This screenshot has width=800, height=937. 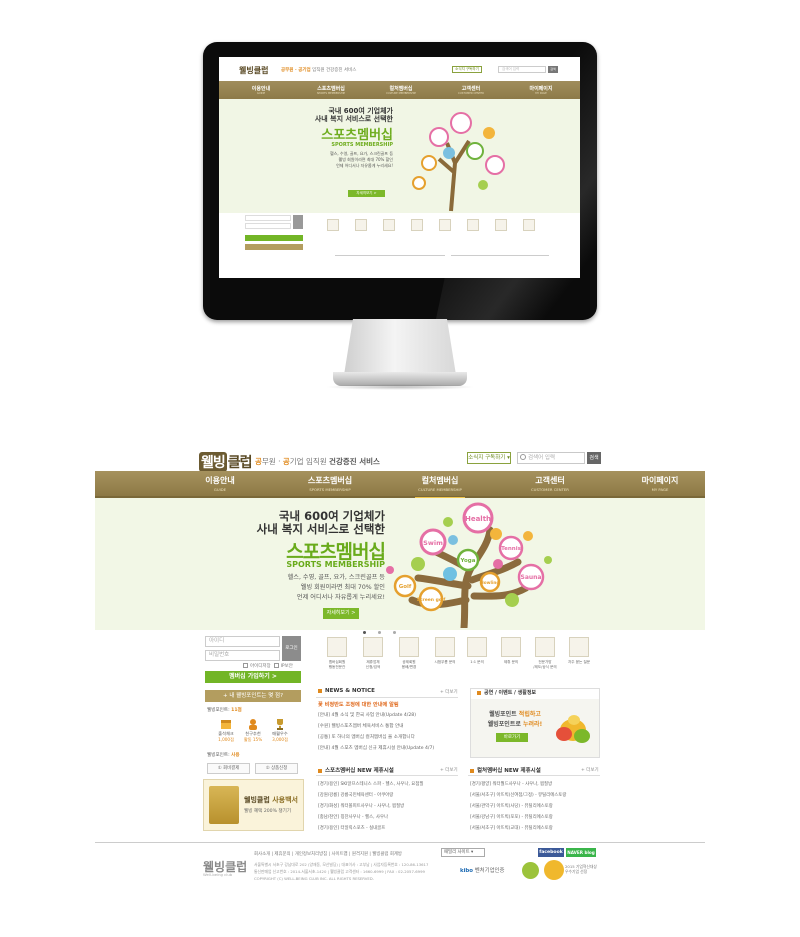 I want to click on event-go-button: 바로가기, so click(x=512, y=737).